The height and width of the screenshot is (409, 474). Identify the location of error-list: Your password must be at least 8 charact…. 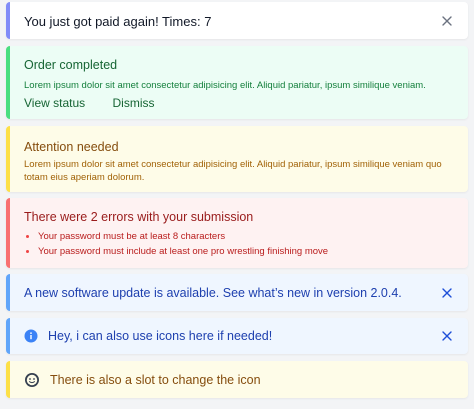
(176, 244).